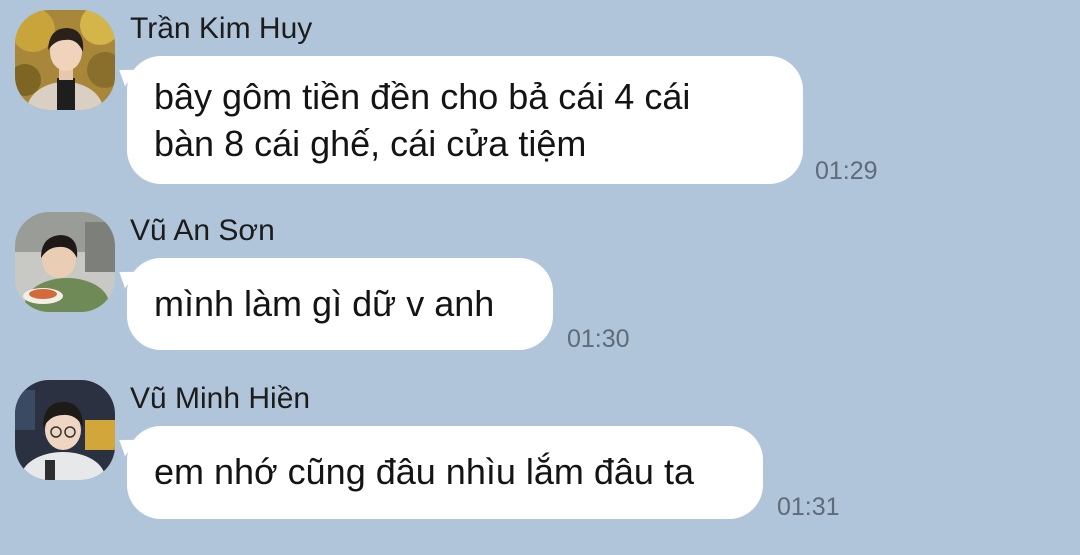 The height and width of the screenshot is (555, 1080). I want to click on message-timestamp: 01:29, so click(846, 171).